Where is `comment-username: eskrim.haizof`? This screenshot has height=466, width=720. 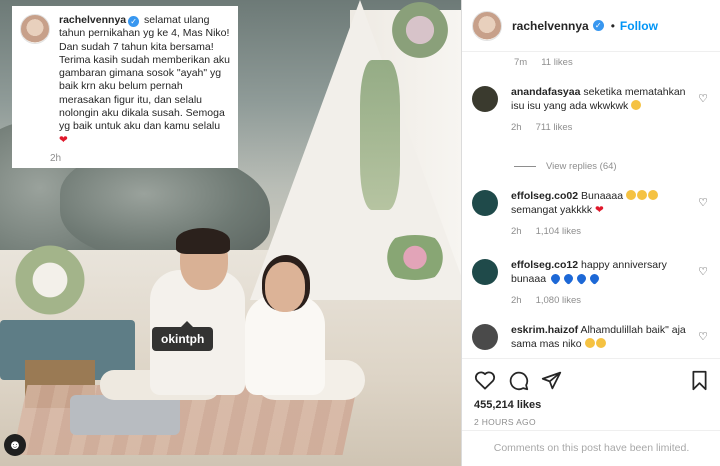 comment-username: eskrim.haizof is located at coordinates (544, 330).